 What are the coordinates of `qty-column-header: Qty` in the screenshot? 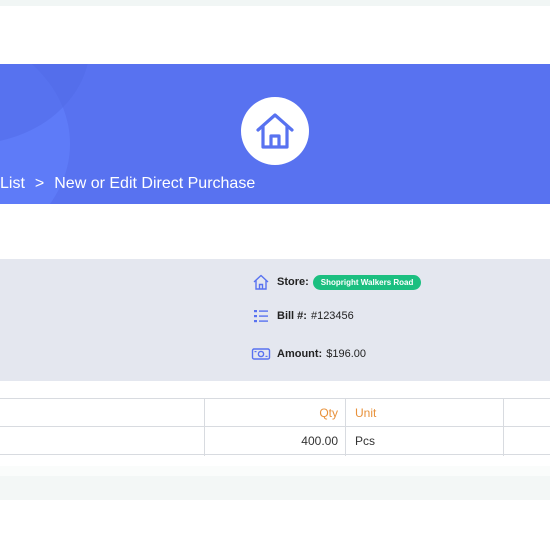 It's located at (271, 413).